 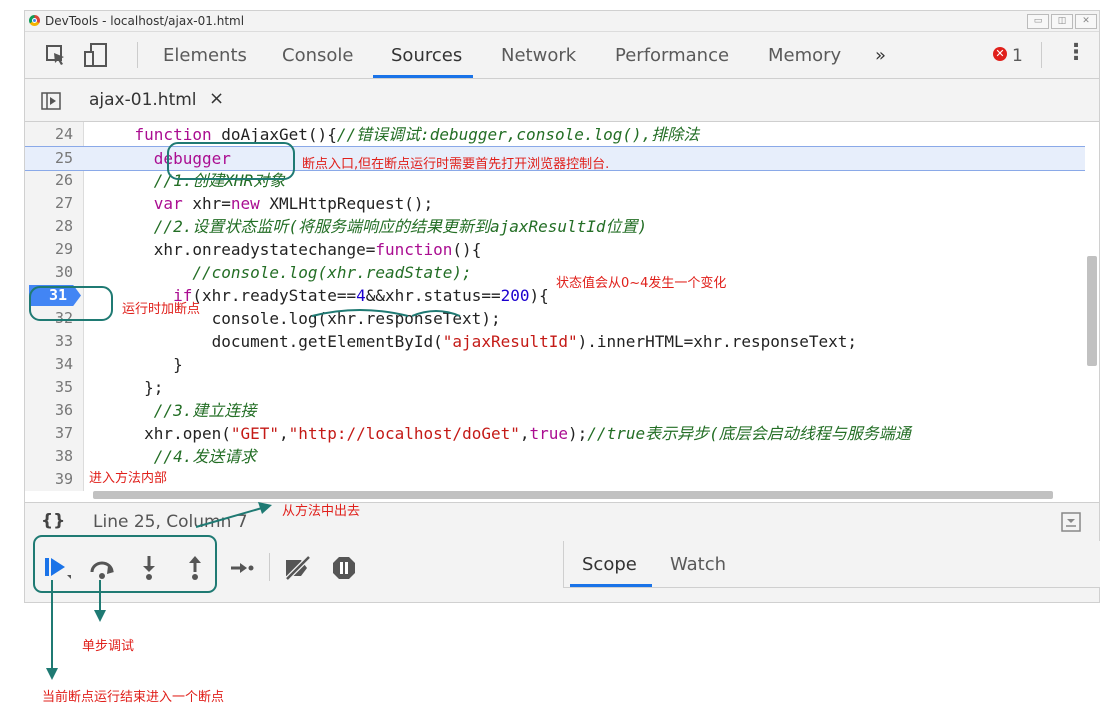 What do you see at coordinates (641, 283) in the screenshot?
I see `annotation-state-change: 状态值会从0~4发生一个变化` at bounding box center [641, 283].